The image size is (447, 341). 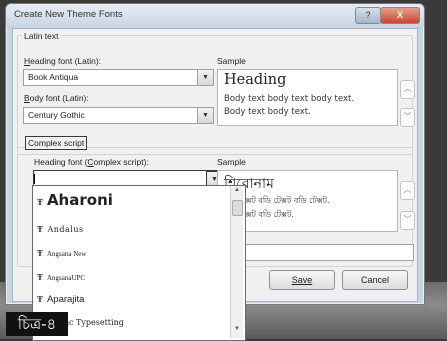 I want to click on latin-sample-body-line-2: Body text body text., so click(x=267, y=112).